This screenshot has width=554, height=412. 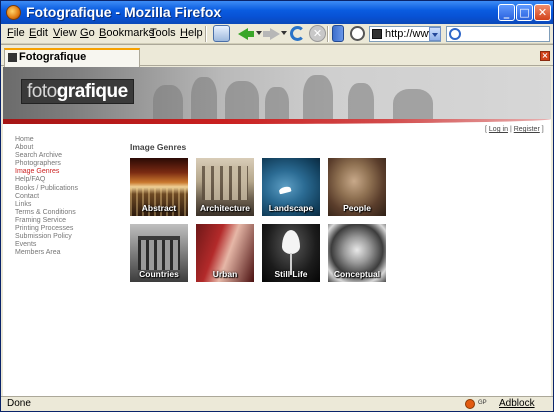 What do you see at coordinates (277, 403) in the screenshot?
I see `status-bar: Done GP Adblock` at bounding box center [277, 403].